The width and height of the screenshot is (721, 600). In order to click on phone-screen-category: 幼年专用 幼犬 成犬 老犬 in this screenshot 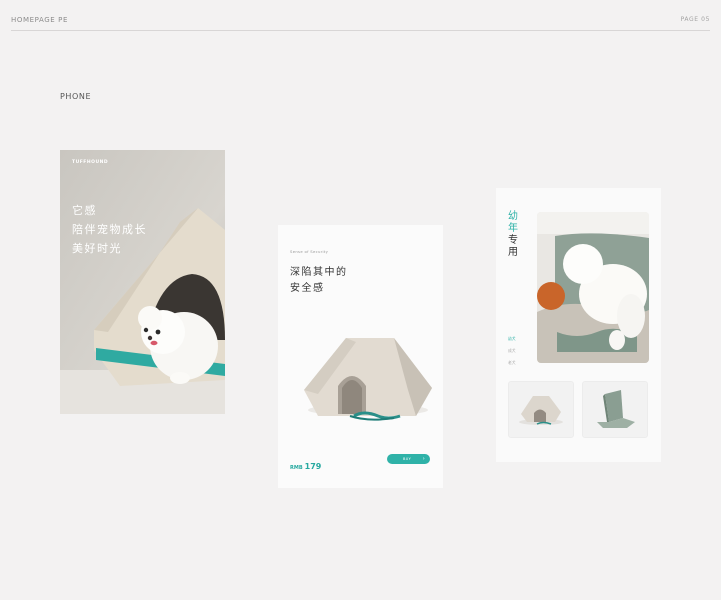, I will do `click(578, 325)`.